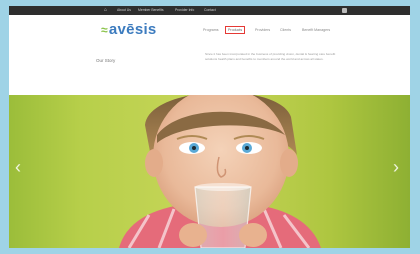  What do you see at coordinates (132, 29) in the screenshot?
I see `logo-text: avēsis` at bounding box center [132, 29].